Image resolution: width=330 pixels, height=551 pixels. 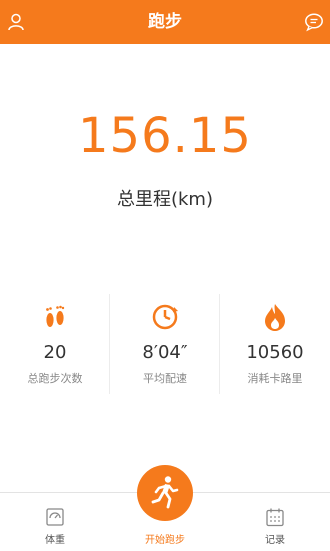 I want to click on calories-value: 10560, so click(x=275, y=352).